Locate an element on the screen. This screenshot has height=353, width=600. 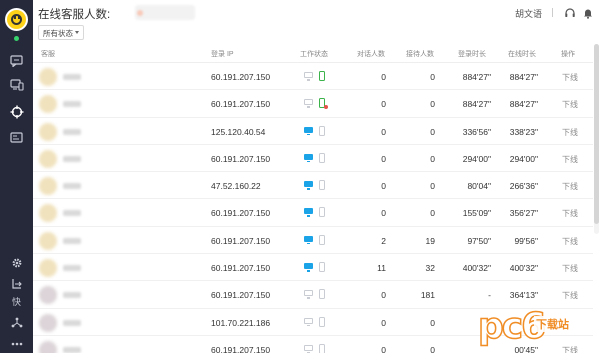
user-name: 胡文语 is located at coordinates (528, 13).